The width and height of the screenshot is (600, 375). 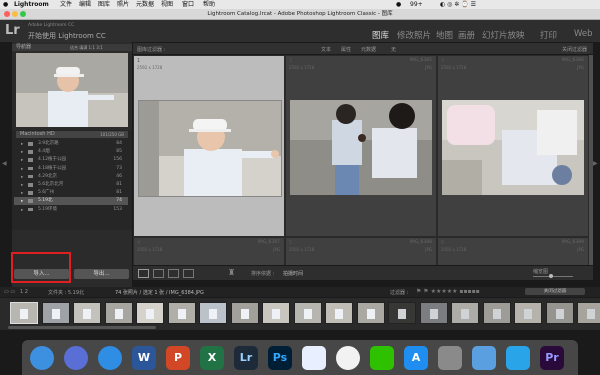 I want to click on grid-cell-6: 6 2592 x 1728 IMG_6389 JPG, so click(x=513, y=251).